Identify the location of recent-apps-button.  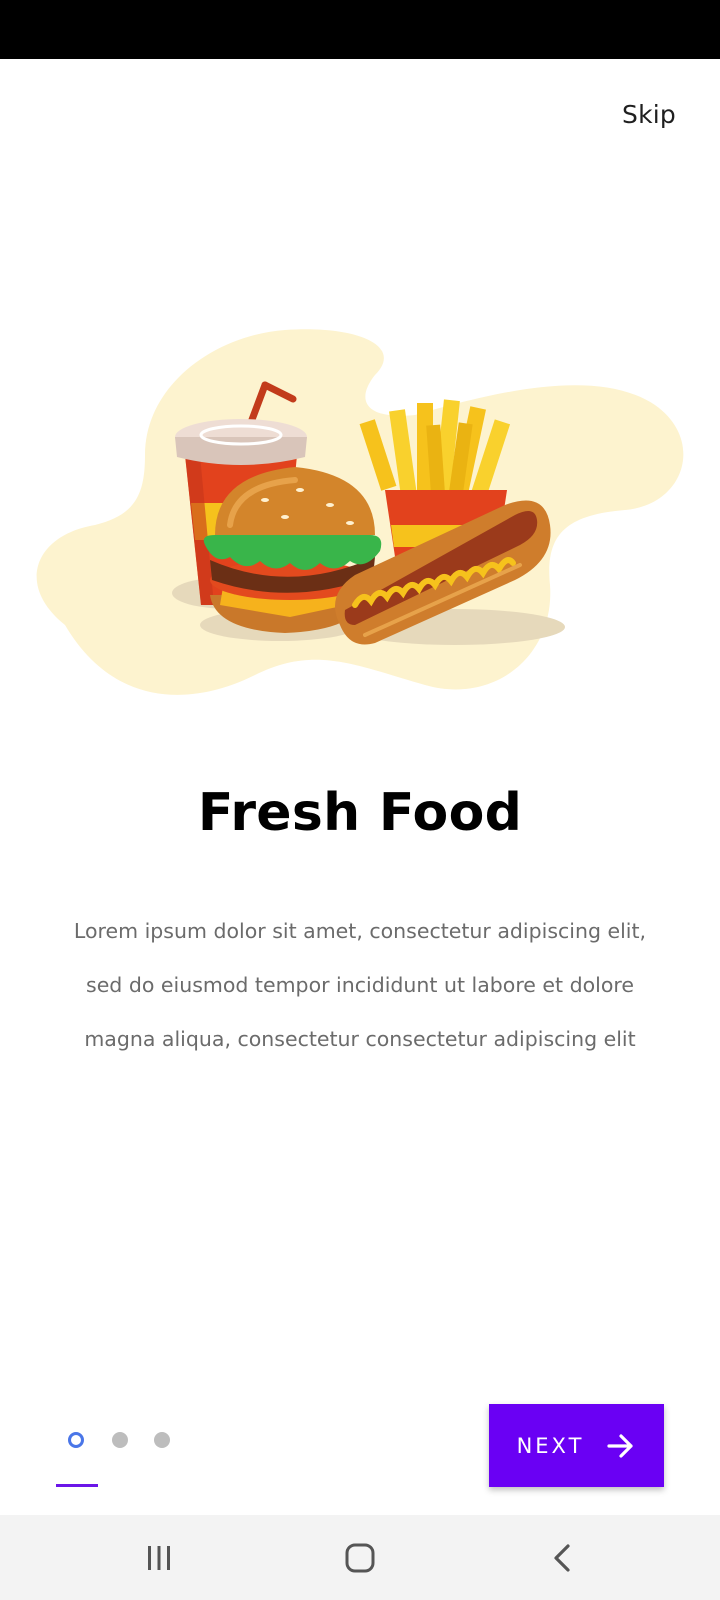
(159, 1557).